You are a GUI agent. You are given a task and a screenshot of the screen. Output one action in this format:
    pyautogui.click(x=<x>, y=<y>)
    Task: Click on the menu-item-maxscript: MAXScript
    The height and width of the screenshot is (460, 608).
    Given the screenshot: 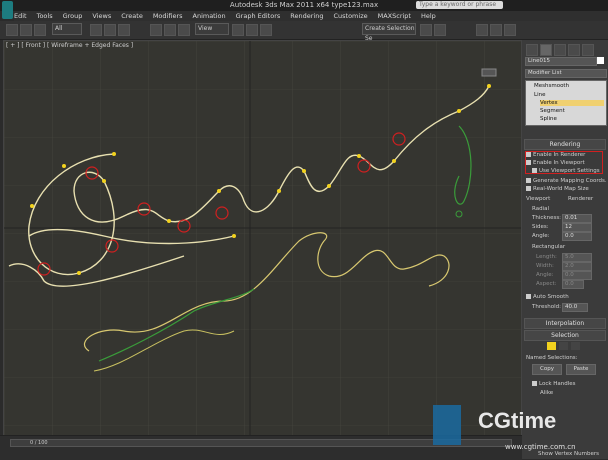 What is the action you would take?
    pyautogui.click(x=394, y=16)
    